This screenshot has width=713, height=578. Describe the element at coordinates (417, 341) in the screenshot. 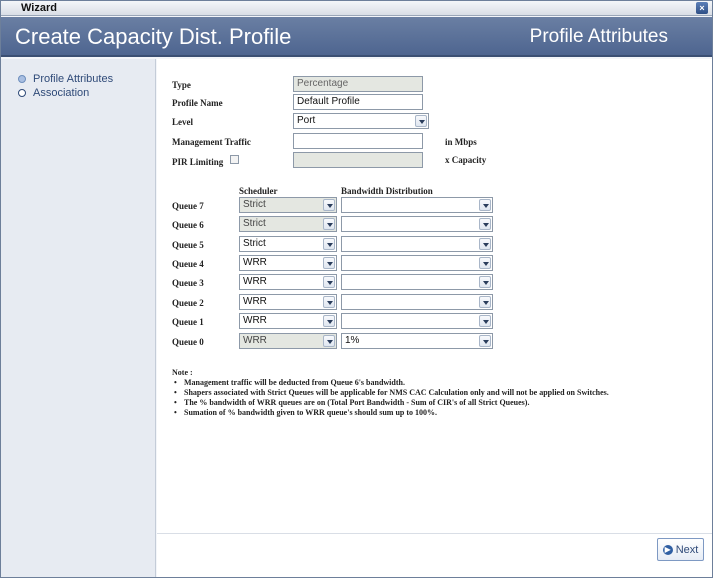

I see `bandwidth-select: 1%` at that location.